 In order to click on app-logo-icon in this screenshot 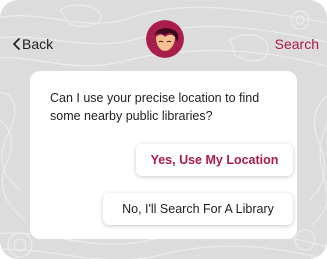, I will do `click(165, 39)`.